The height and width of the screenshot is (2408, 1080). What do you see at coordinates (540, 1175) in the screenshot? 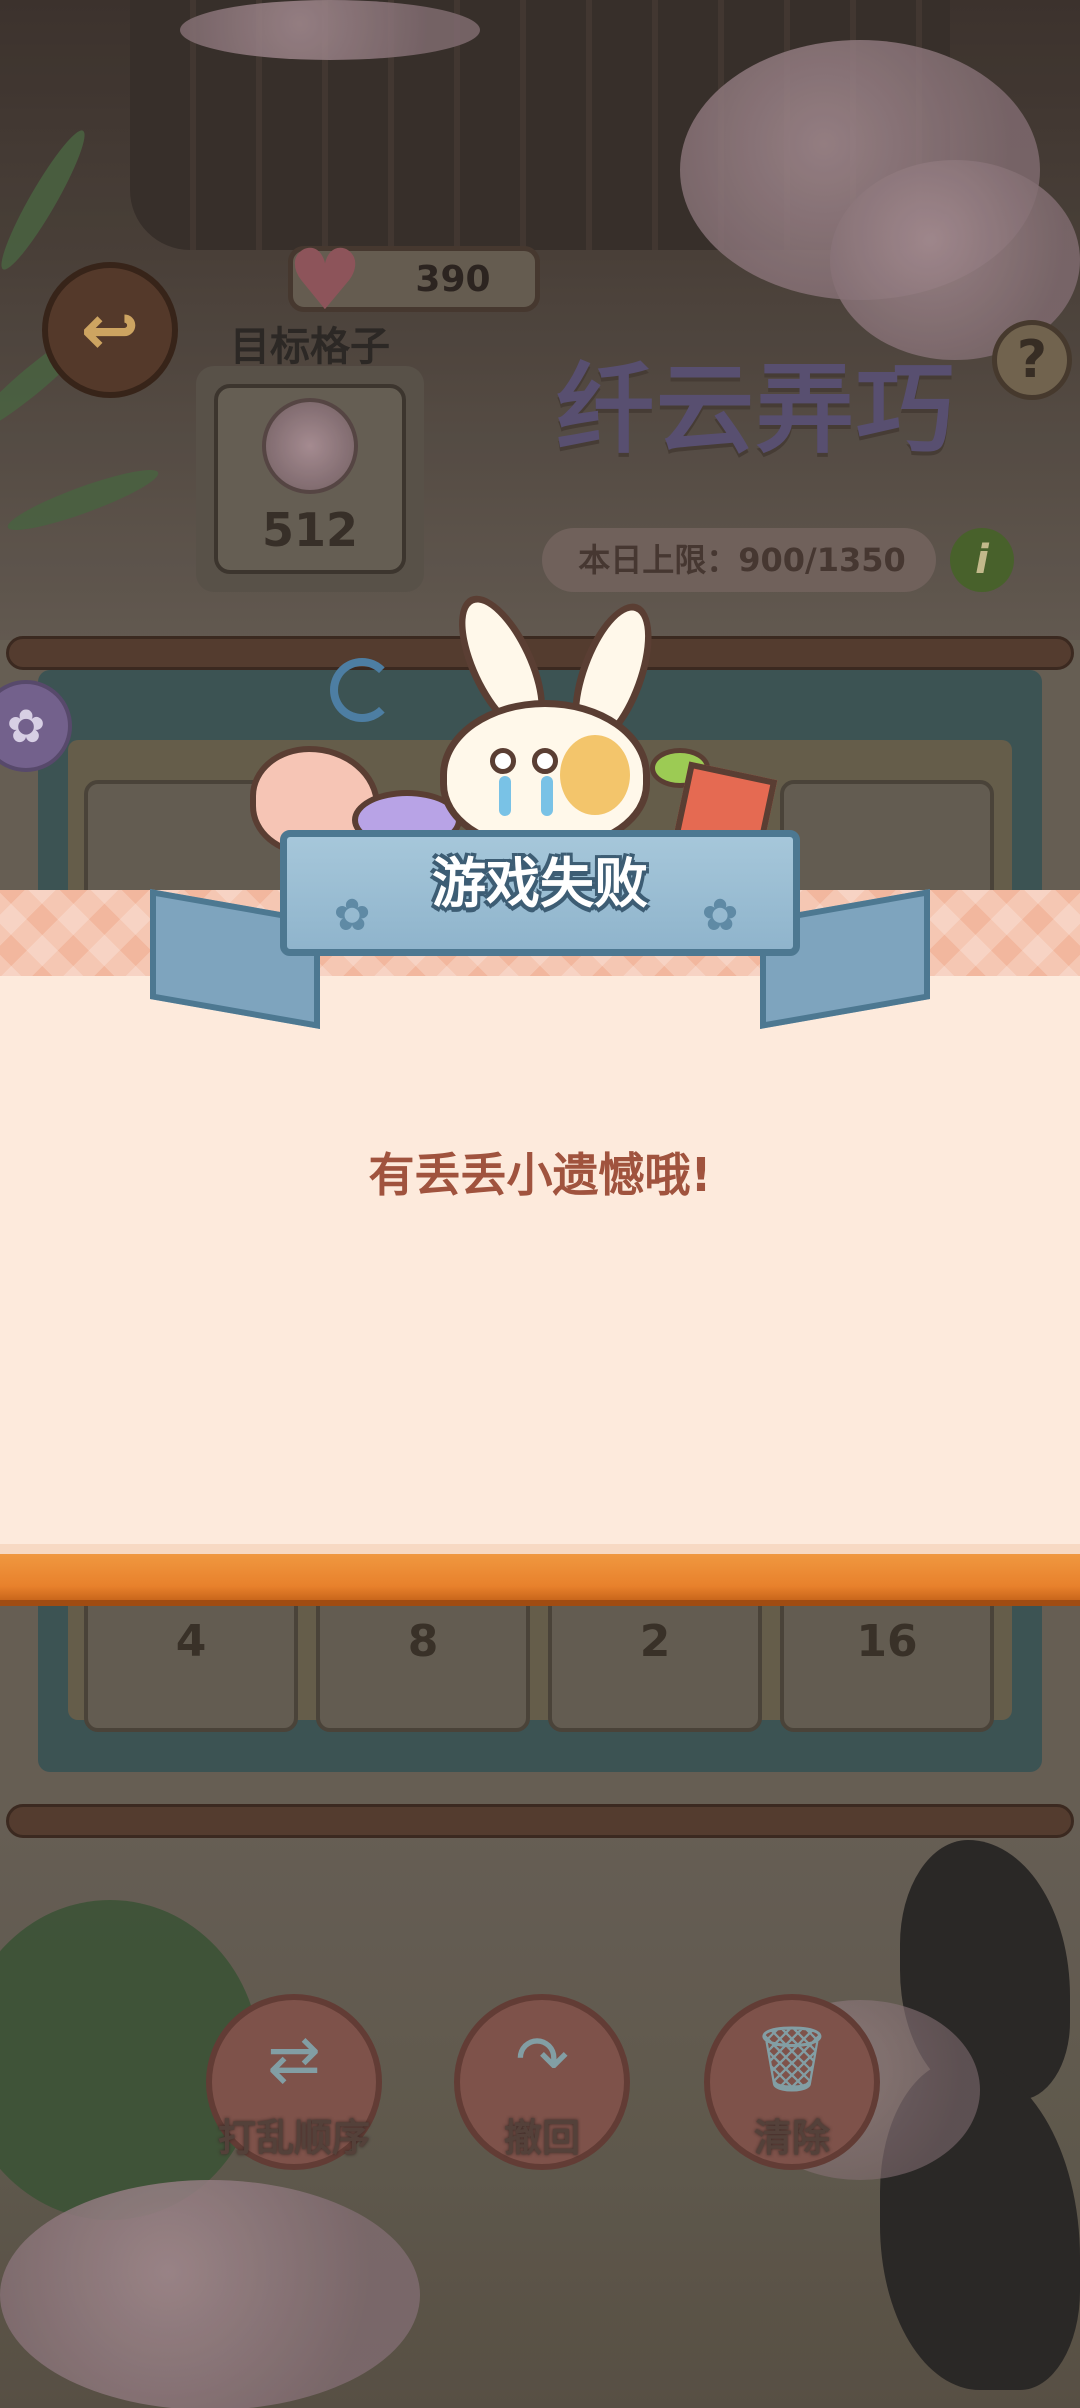
I see `result-message: 有丢丢小遗憾哦!` at bounding box center [540, 1175].